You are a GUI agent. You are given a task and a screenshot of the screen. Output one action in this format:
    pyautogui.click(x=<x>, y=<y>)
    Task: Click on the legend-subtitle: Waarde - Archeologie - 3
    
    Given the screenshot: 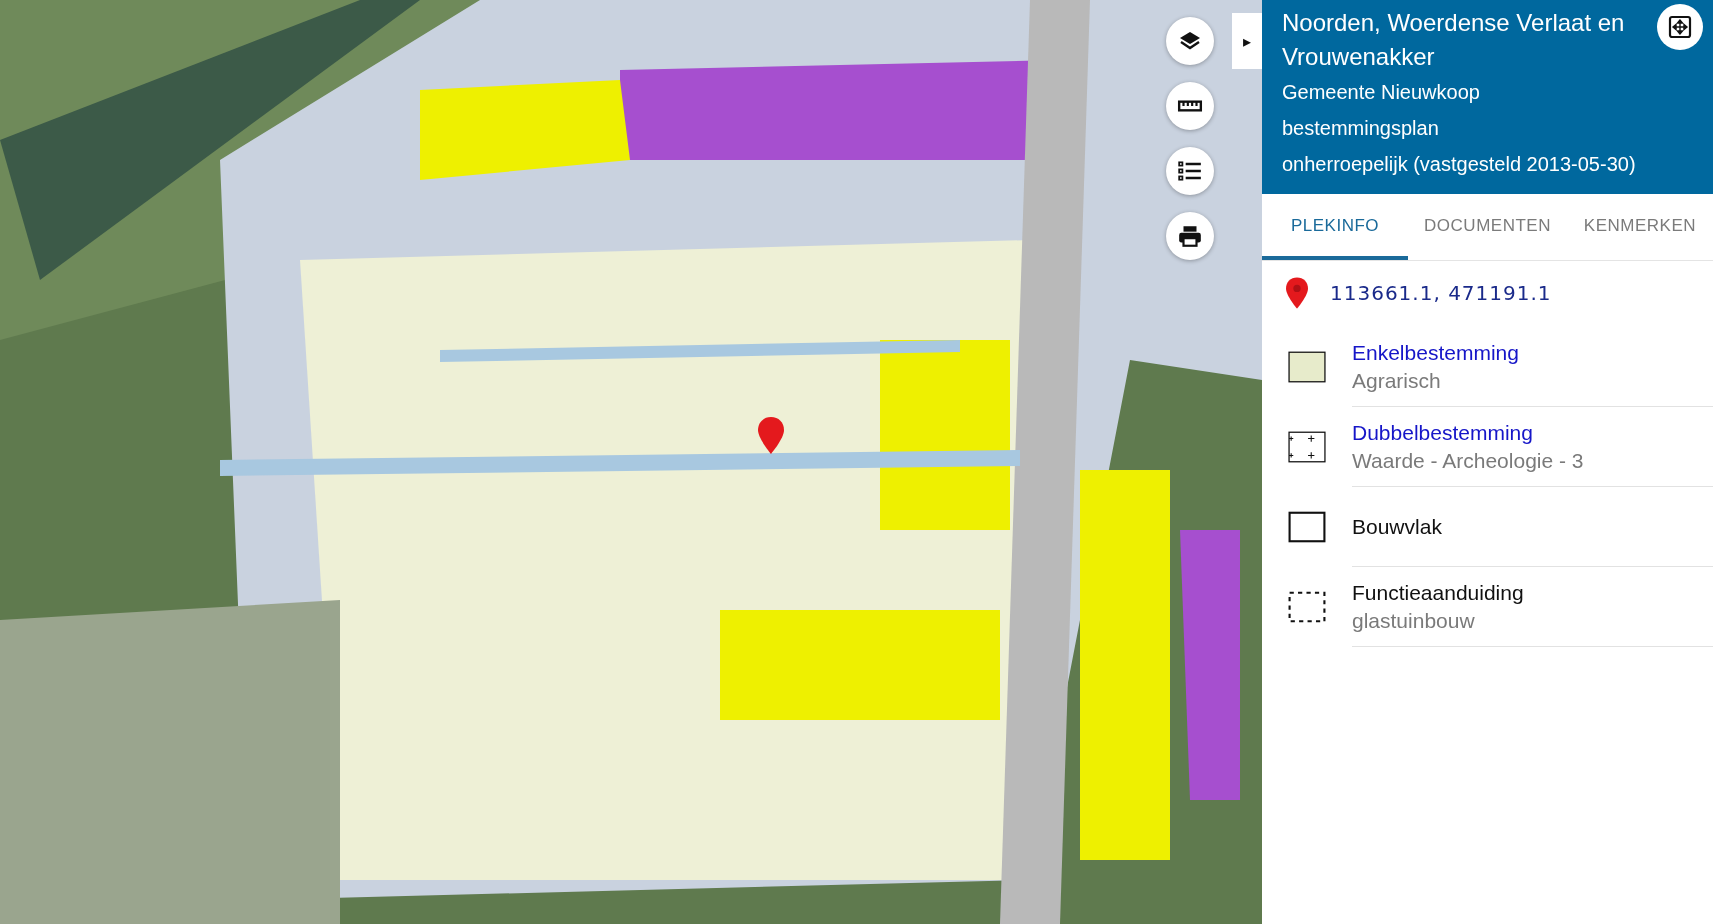 What is the action you would take?
    pyautogui.click(x=1468, y=460)
    